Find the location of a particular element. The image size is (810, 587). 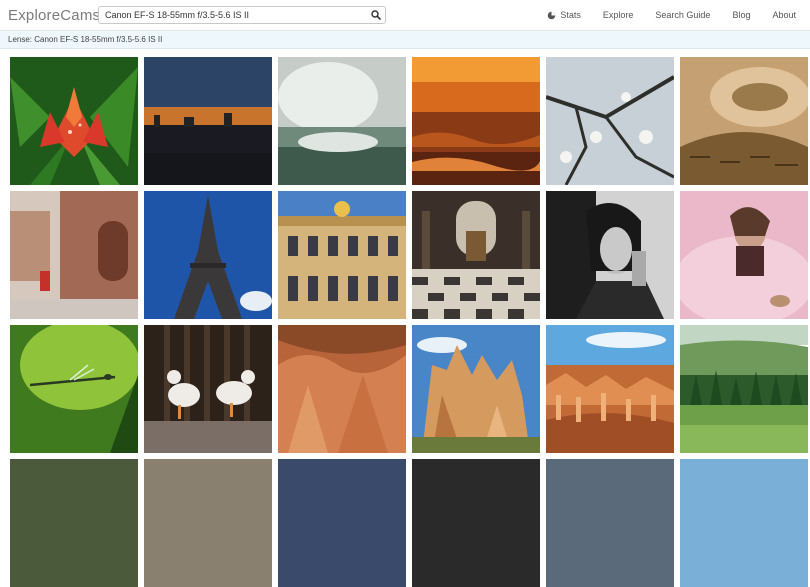

nav-blog-label: Blog is located at coordinates (741, 15).